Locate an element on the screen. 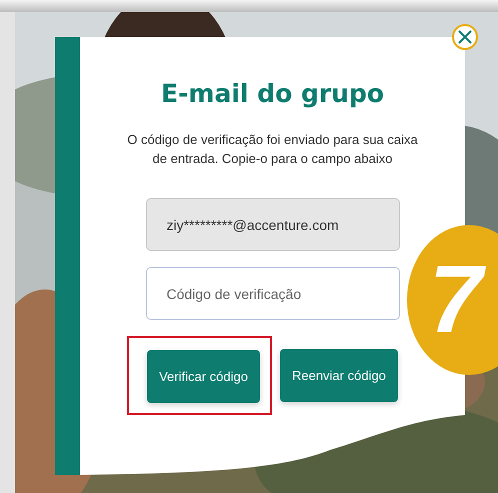 The width and height of the screenshot is (498, 493). resend-code-button: Reenviar código is located at coordinates (339, 375).